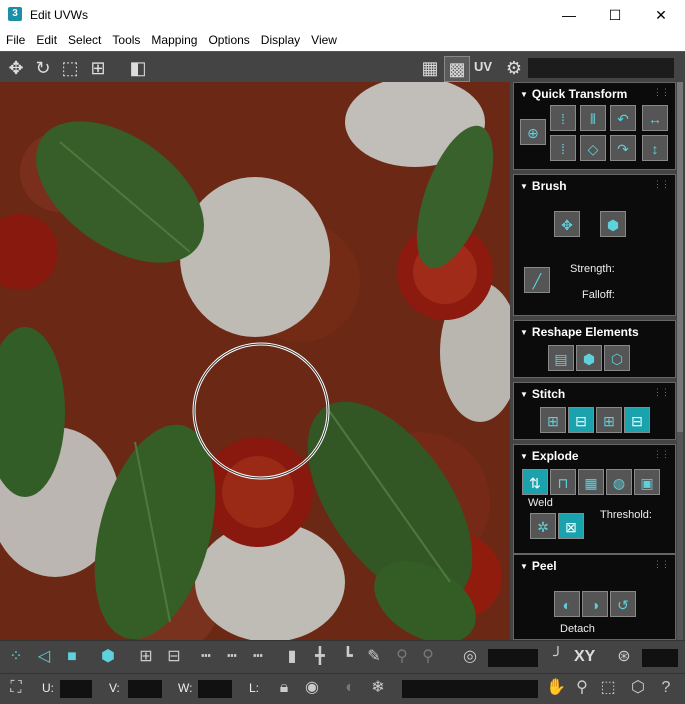 Image resolution: width=685 pixels, height=704 pixels. I want to click on align-vertical-icon: ⦀, so click(593, 118).